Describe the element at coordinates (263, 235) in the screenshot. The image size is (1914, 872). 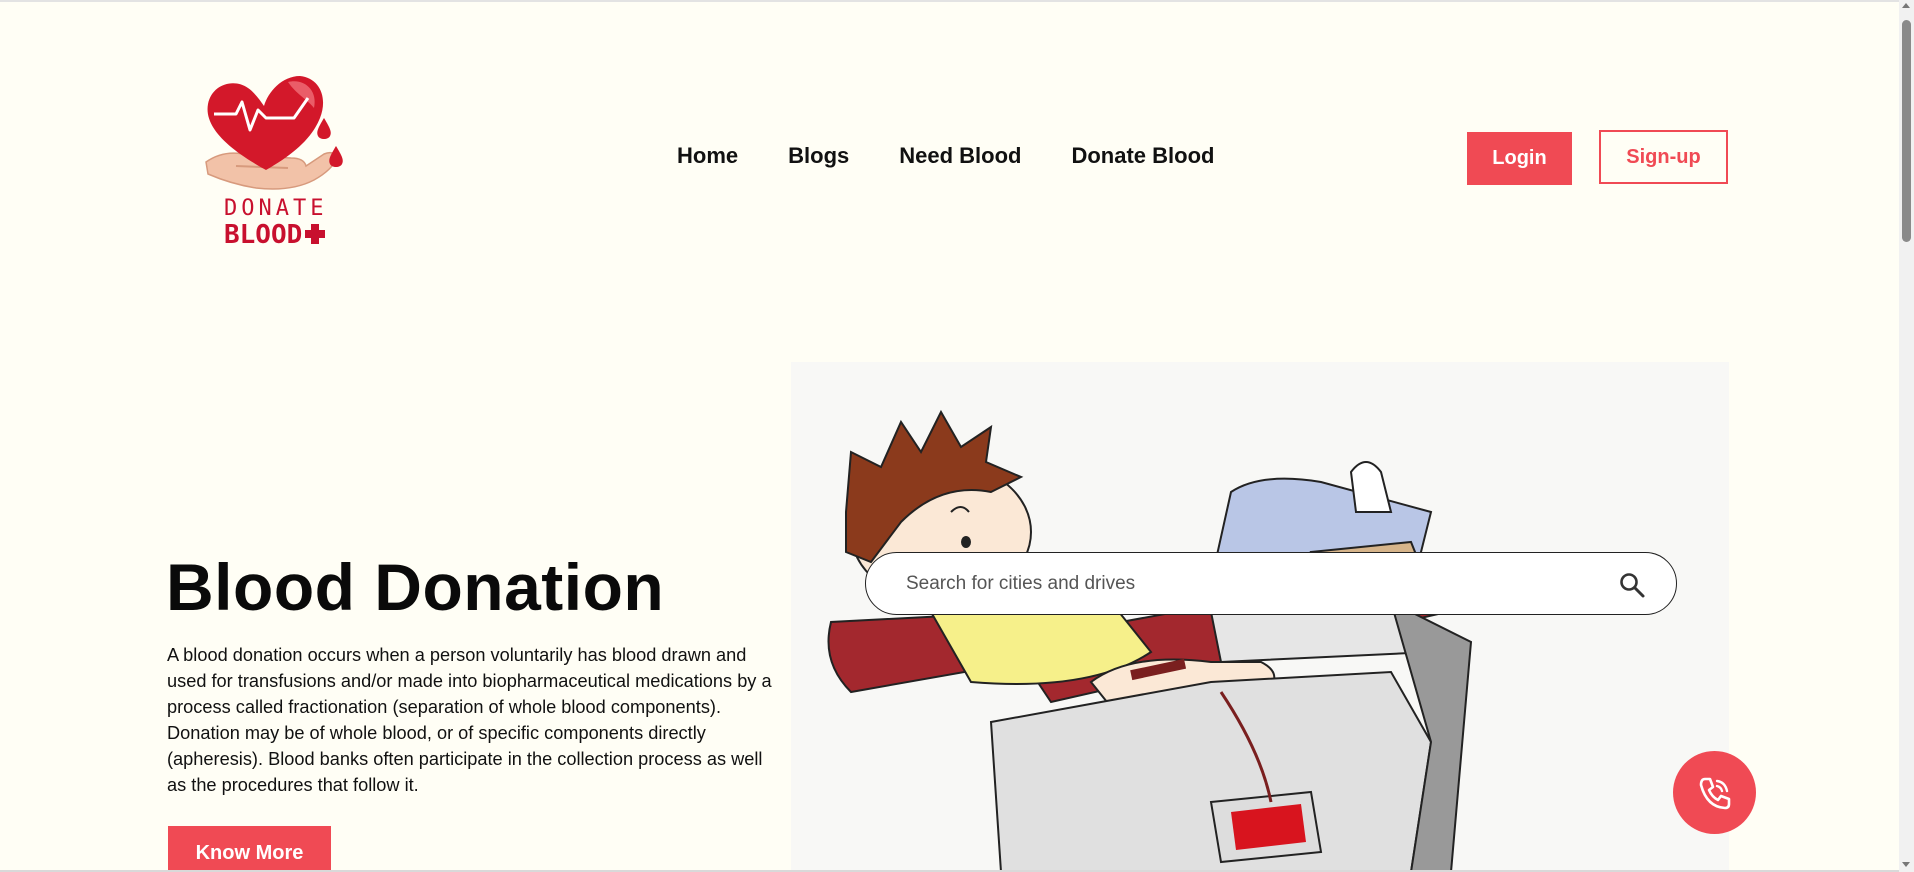
I see `logo-line-2-text: BLOOD` at that location.